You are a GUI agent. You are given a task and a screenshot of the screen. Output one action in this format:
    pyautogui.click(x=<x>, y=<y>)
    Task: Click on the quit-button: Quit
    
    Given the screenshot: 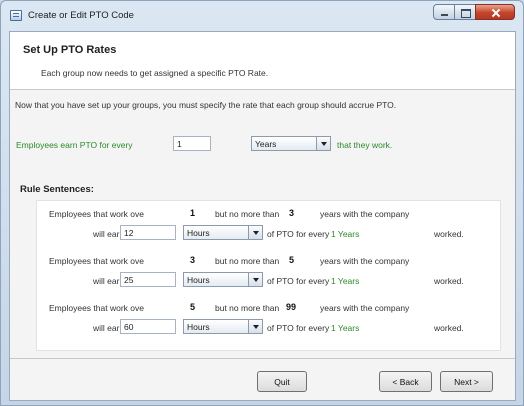 What is the action you would take?
    pyautogui.click(x=282, y=381)
    